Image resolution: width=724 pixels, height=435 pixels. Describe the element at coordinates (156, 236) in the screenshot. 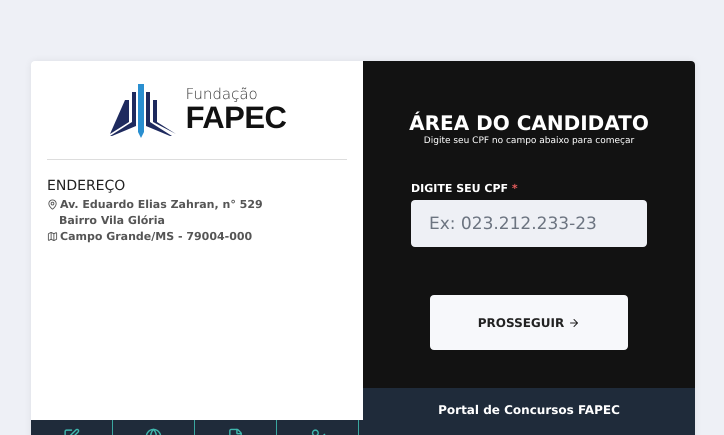

I see `city-text: Campo Grande/MS - 79004-000` at that location.